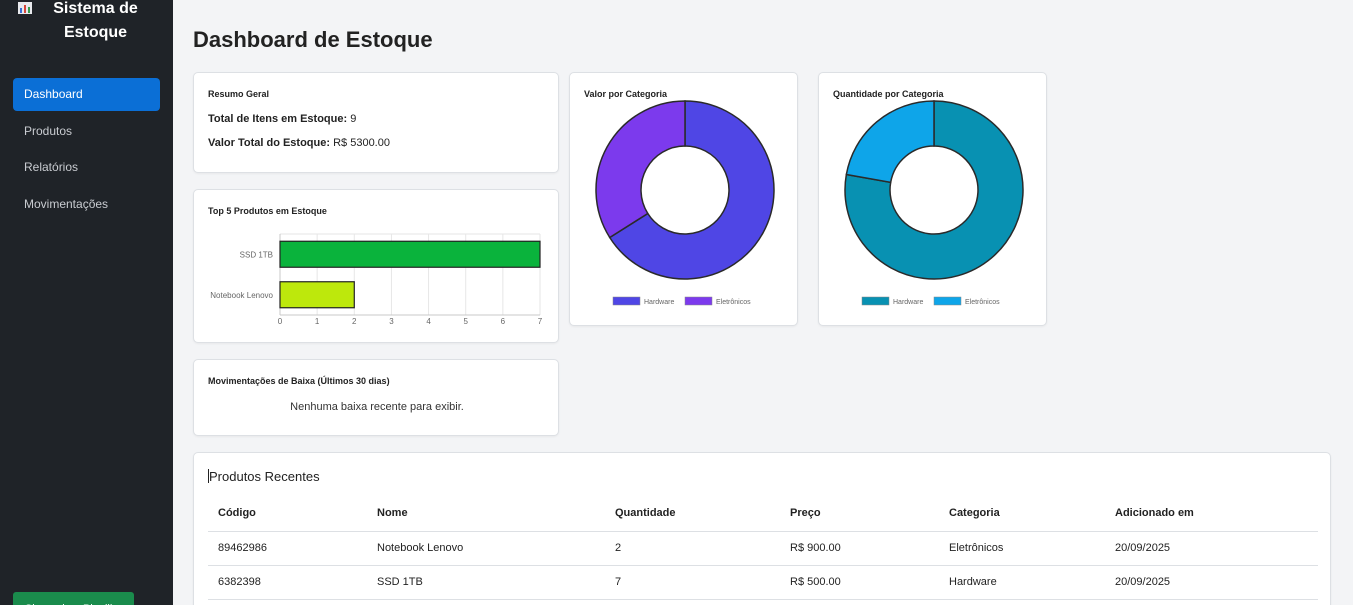  I want to click on x-tick-label: 6, so click(503, 321).